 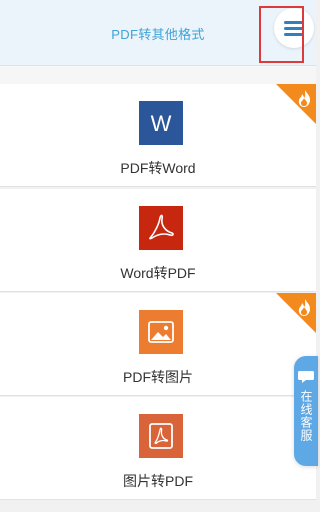 I want to click on card-label: Word转PDF, so click(x=158, y=273).